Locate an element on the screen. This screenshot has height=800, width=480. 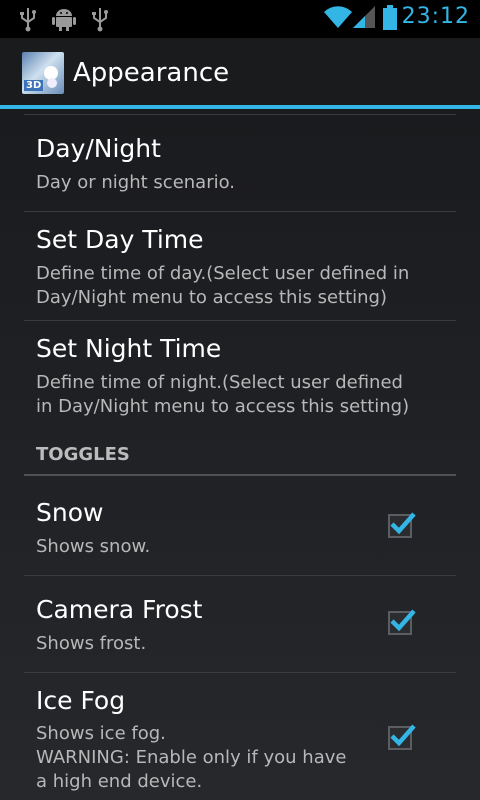
pref-title: Day/Night is located at coordinates (98, 148).